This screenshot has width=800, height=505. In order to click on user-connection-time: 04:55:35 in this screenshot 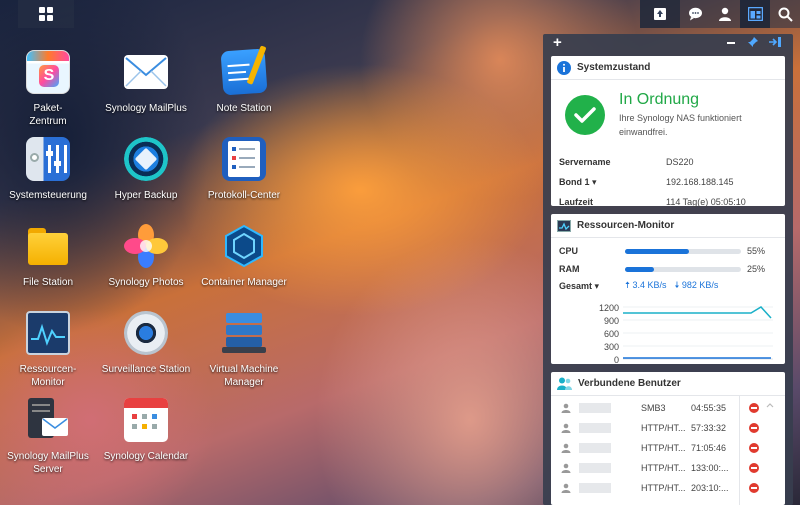, I will do `click(709, 408)`.